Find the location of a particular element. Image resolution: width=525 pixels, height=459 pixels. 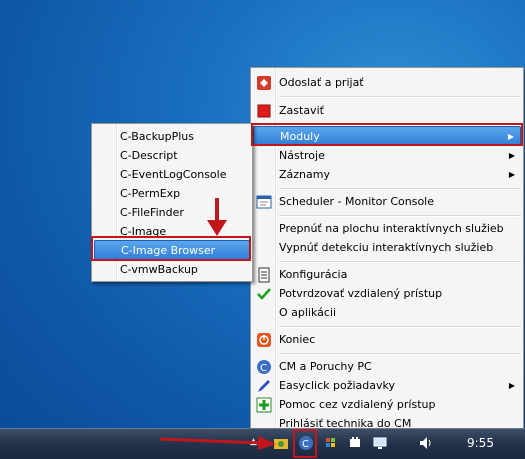

menu-item-about: O aplikácii is located at coordinates (387, 312).